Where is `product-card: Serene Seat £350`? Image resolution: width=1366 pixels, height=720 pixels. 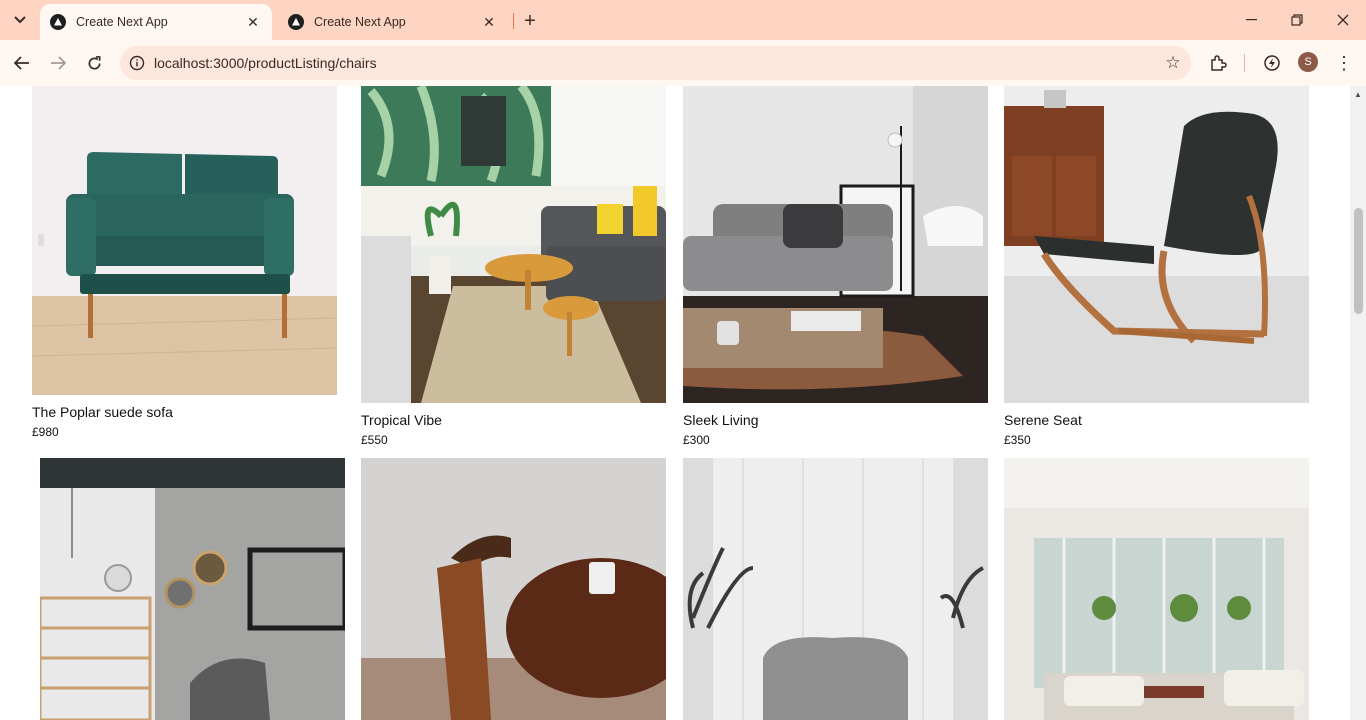
product-card: Serene Seat £350 is located at coordinates (1156, 266).